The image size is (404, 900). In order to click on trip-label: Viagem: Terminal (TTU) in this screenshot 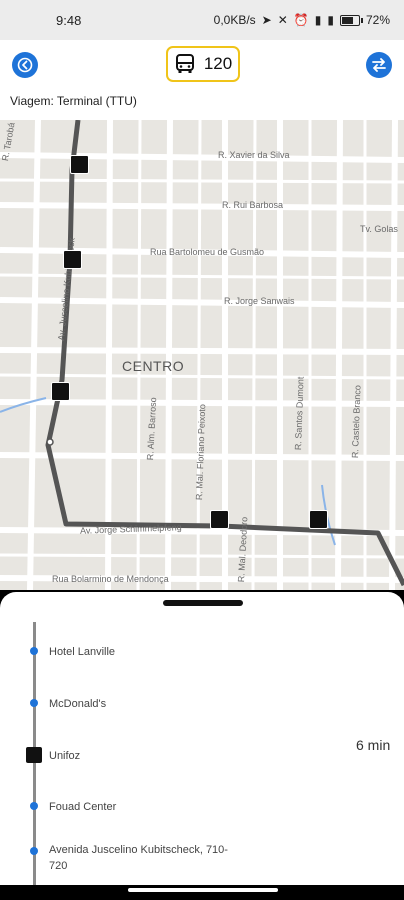, I will do `click(73, 101)`.